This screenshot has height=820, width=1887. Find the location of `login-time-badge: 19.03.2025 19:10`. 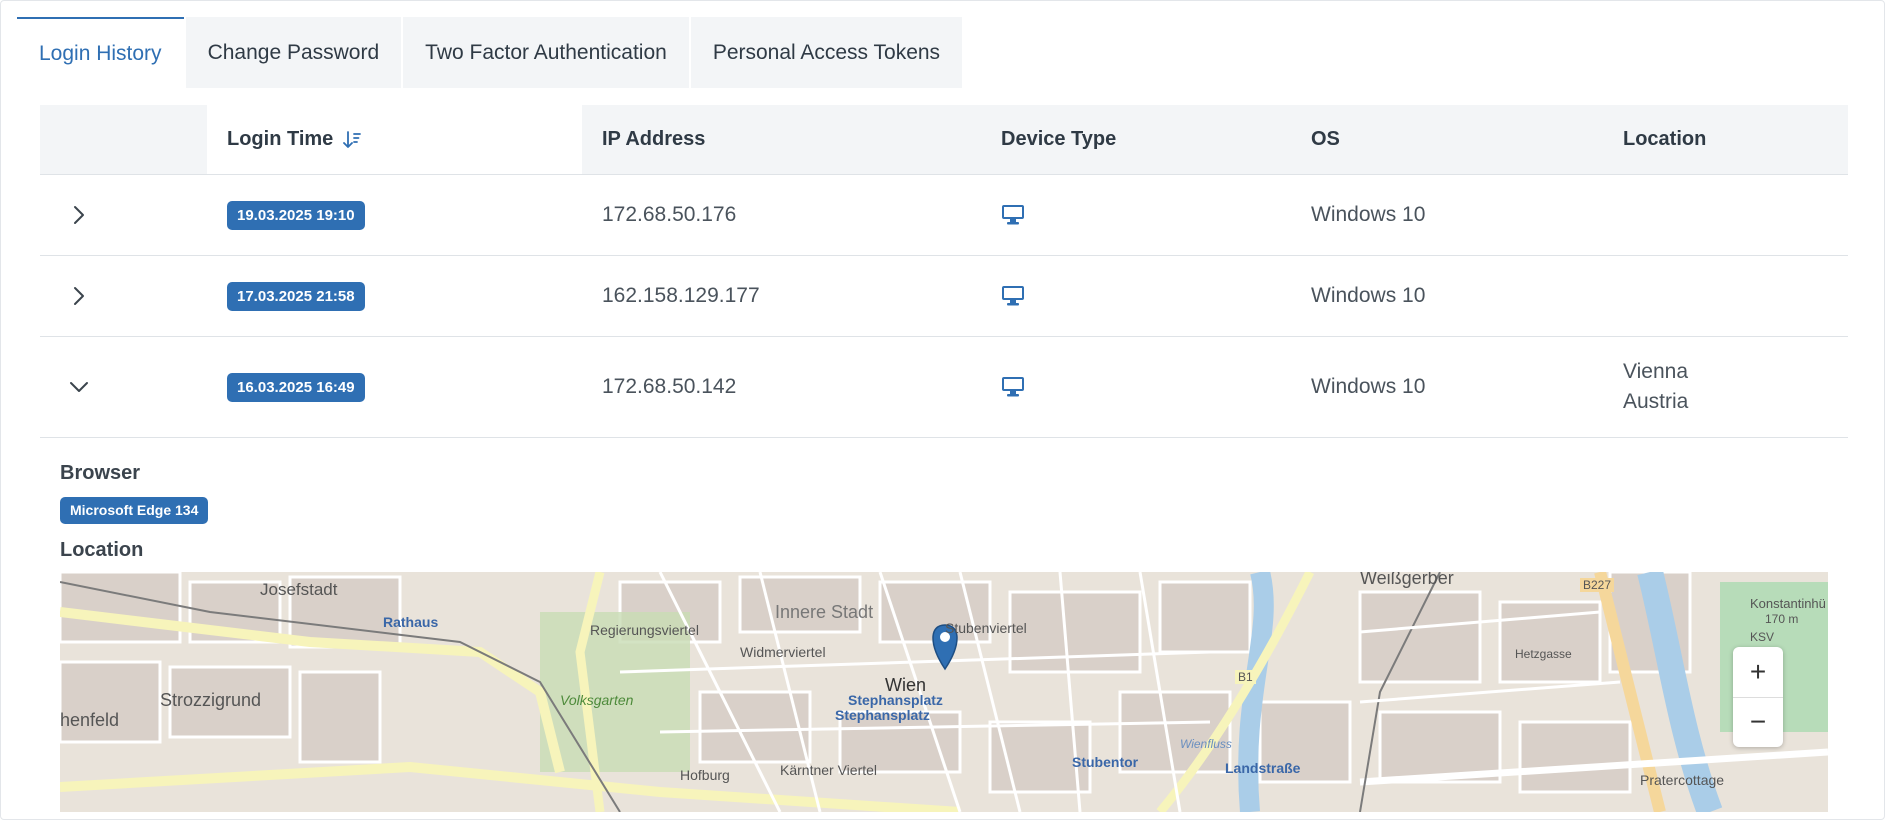

login-time-badge: 19.03.2025 19:10 is located at coordinates (296, 215).